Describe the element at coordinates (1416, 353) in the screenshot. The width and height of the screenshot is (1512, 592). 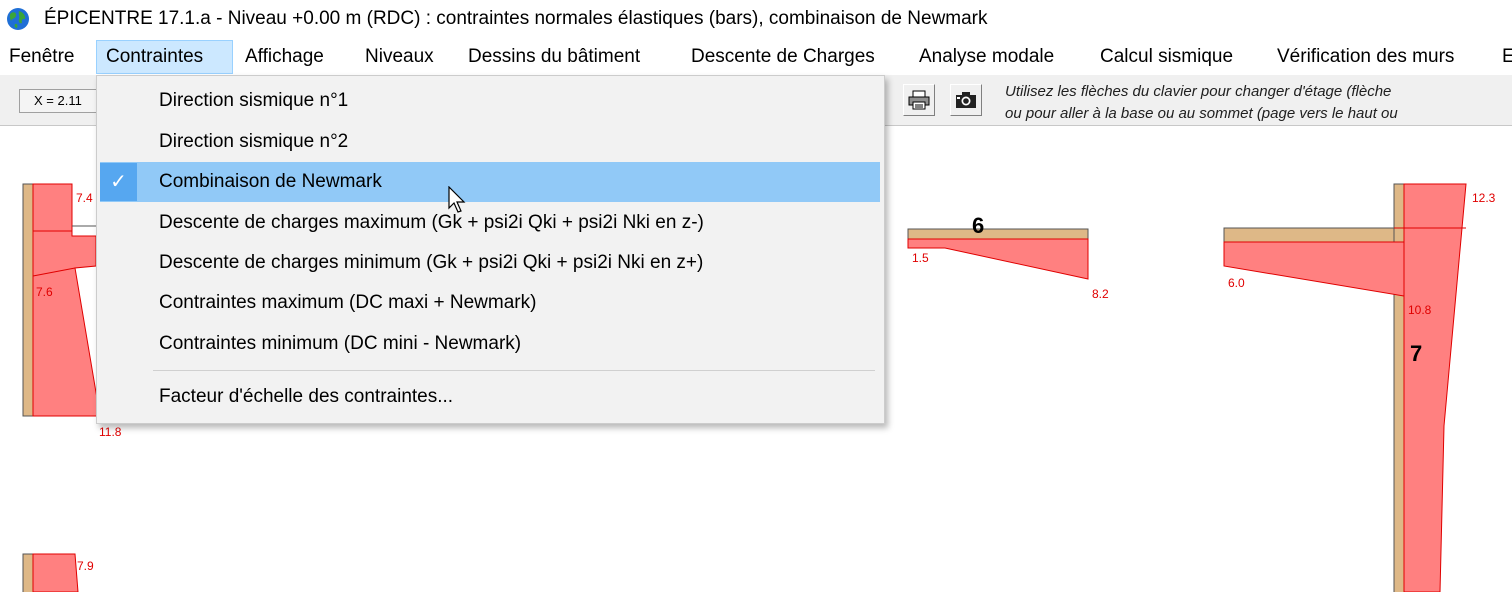
I see `wall-number-7: 7` at that location.